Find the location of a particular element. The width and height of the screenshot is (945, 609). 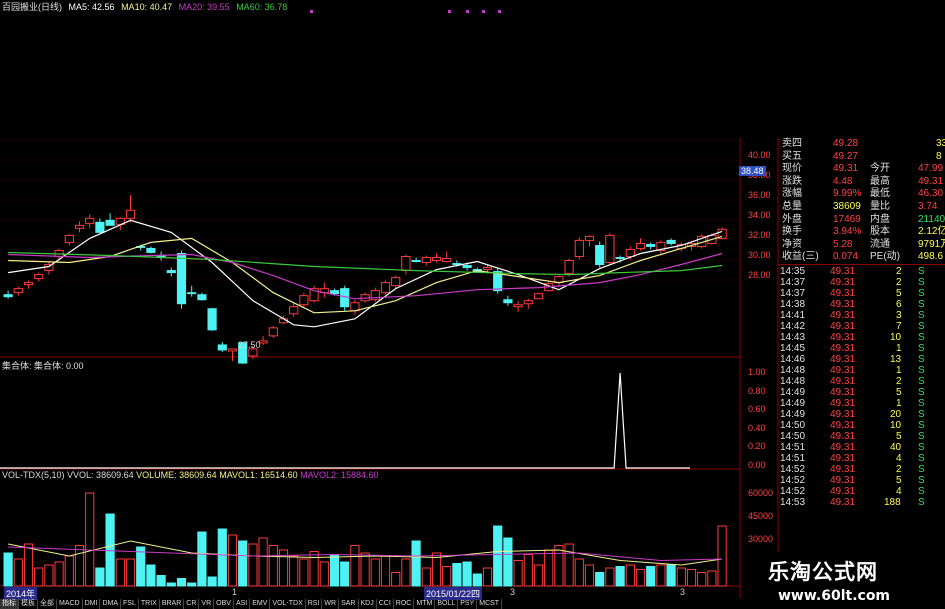

mavol1-readout: MAVOL1: 16514.60 is located at coordinates (258, 475).